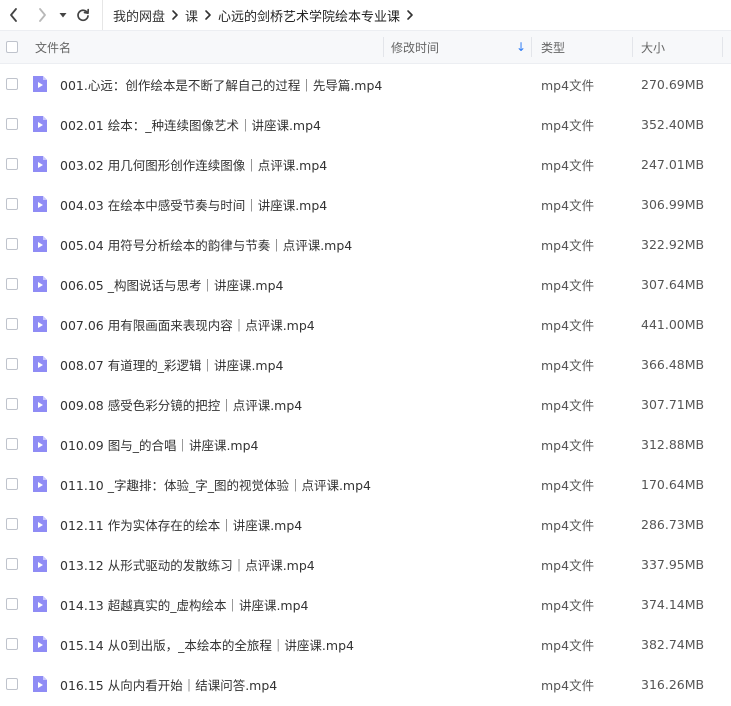  What do you see at coordinates (653, 47) in the screenshot?
I see `column-header-size: 大小` at bounding box center [653, 47].